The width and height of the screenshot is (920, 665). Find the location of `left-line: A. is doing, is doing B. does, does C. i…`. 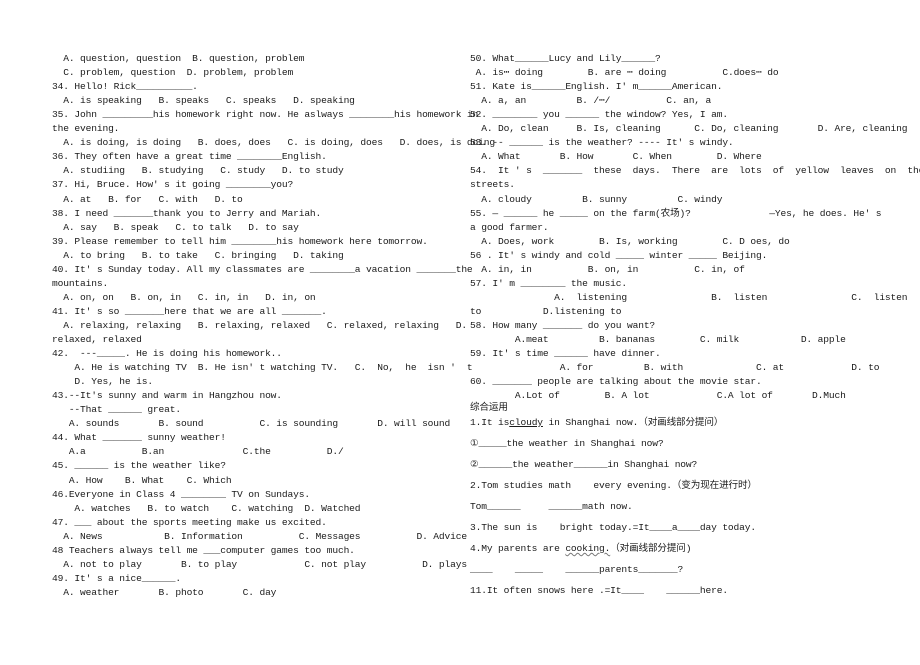

left-line: A. is doing, is doing B. does, does C. i… is located at coordinates (273, 143).